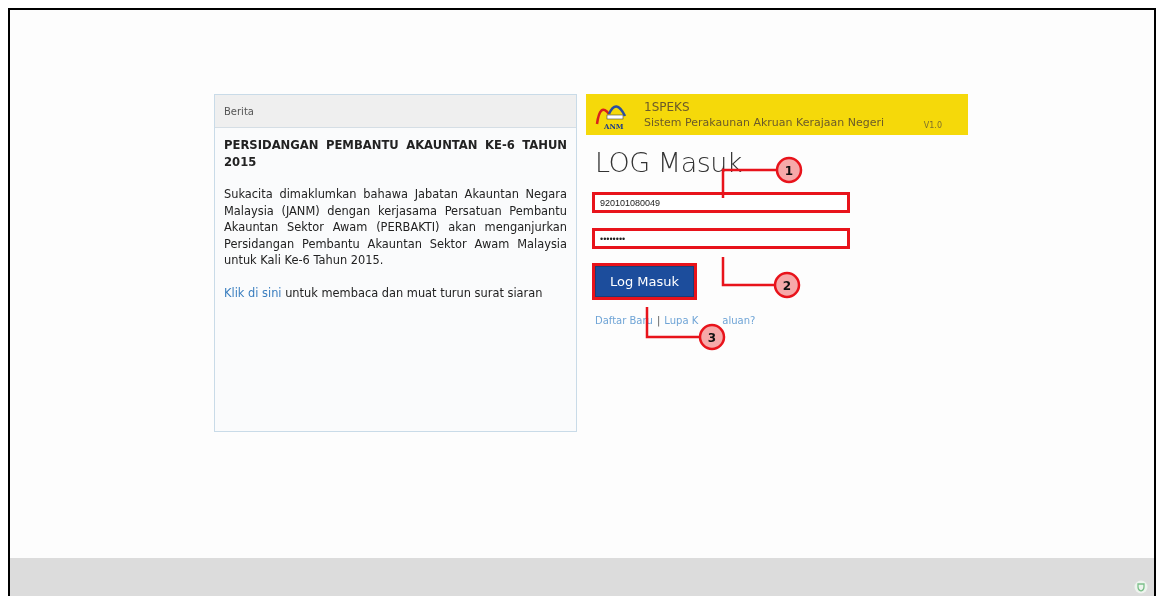  Describe the element at coordinates (1141, 587) in the screenshot. I see `shield-icon` at that location.